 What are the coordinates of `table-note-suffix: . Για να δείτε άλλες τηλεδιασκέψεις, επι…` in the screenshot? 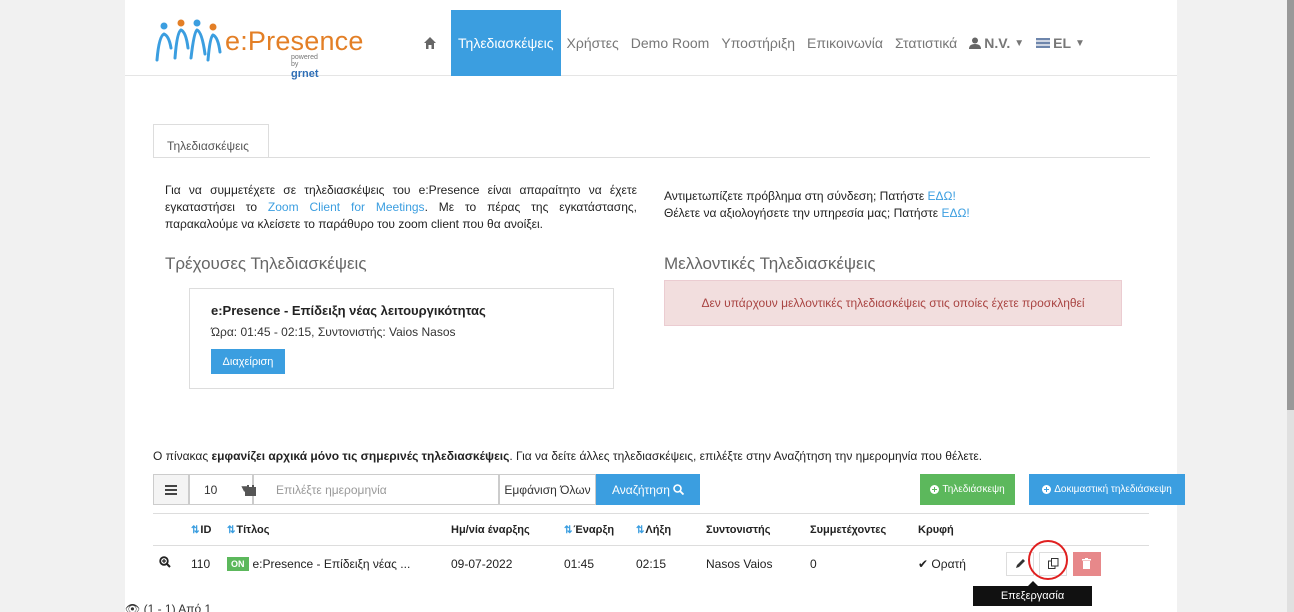 It's located at (746, 456).